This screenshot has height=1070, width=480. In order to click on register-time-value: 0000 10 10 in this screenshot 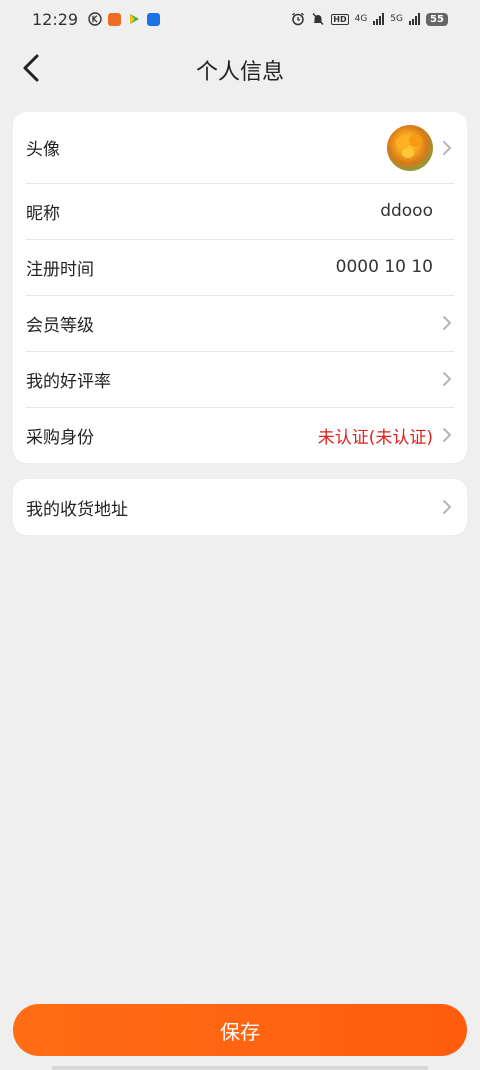, I will do `click(384, 267)`.